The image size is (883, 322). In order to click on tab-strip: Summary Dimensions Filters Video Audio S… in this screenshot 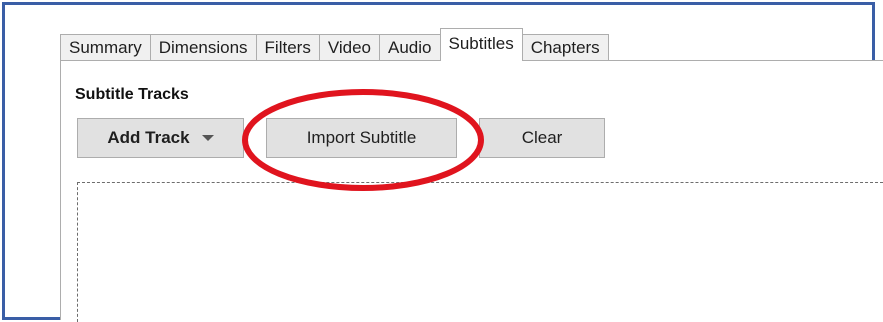, I will do `click(334, 44)`.